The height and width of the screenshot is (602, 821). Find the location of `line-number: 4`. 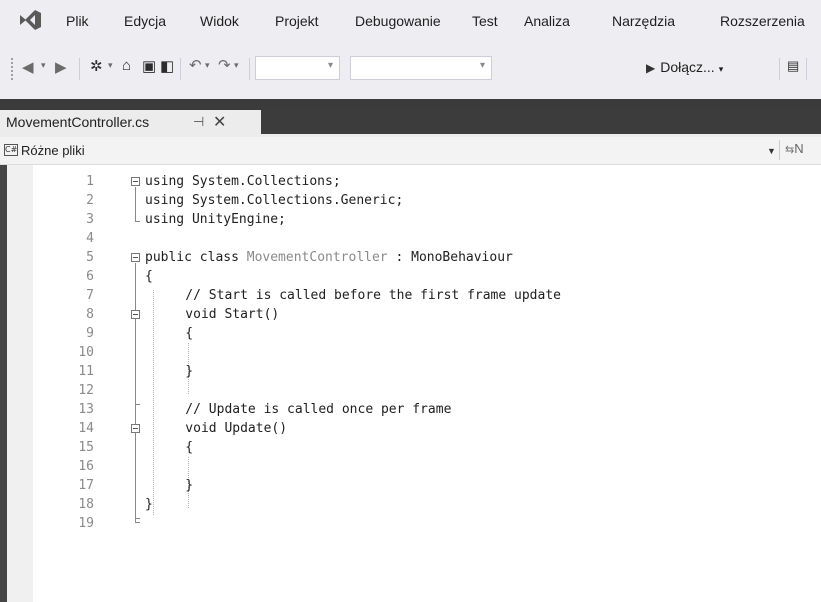

line-number: 4 is located at coordinates (90, 238).